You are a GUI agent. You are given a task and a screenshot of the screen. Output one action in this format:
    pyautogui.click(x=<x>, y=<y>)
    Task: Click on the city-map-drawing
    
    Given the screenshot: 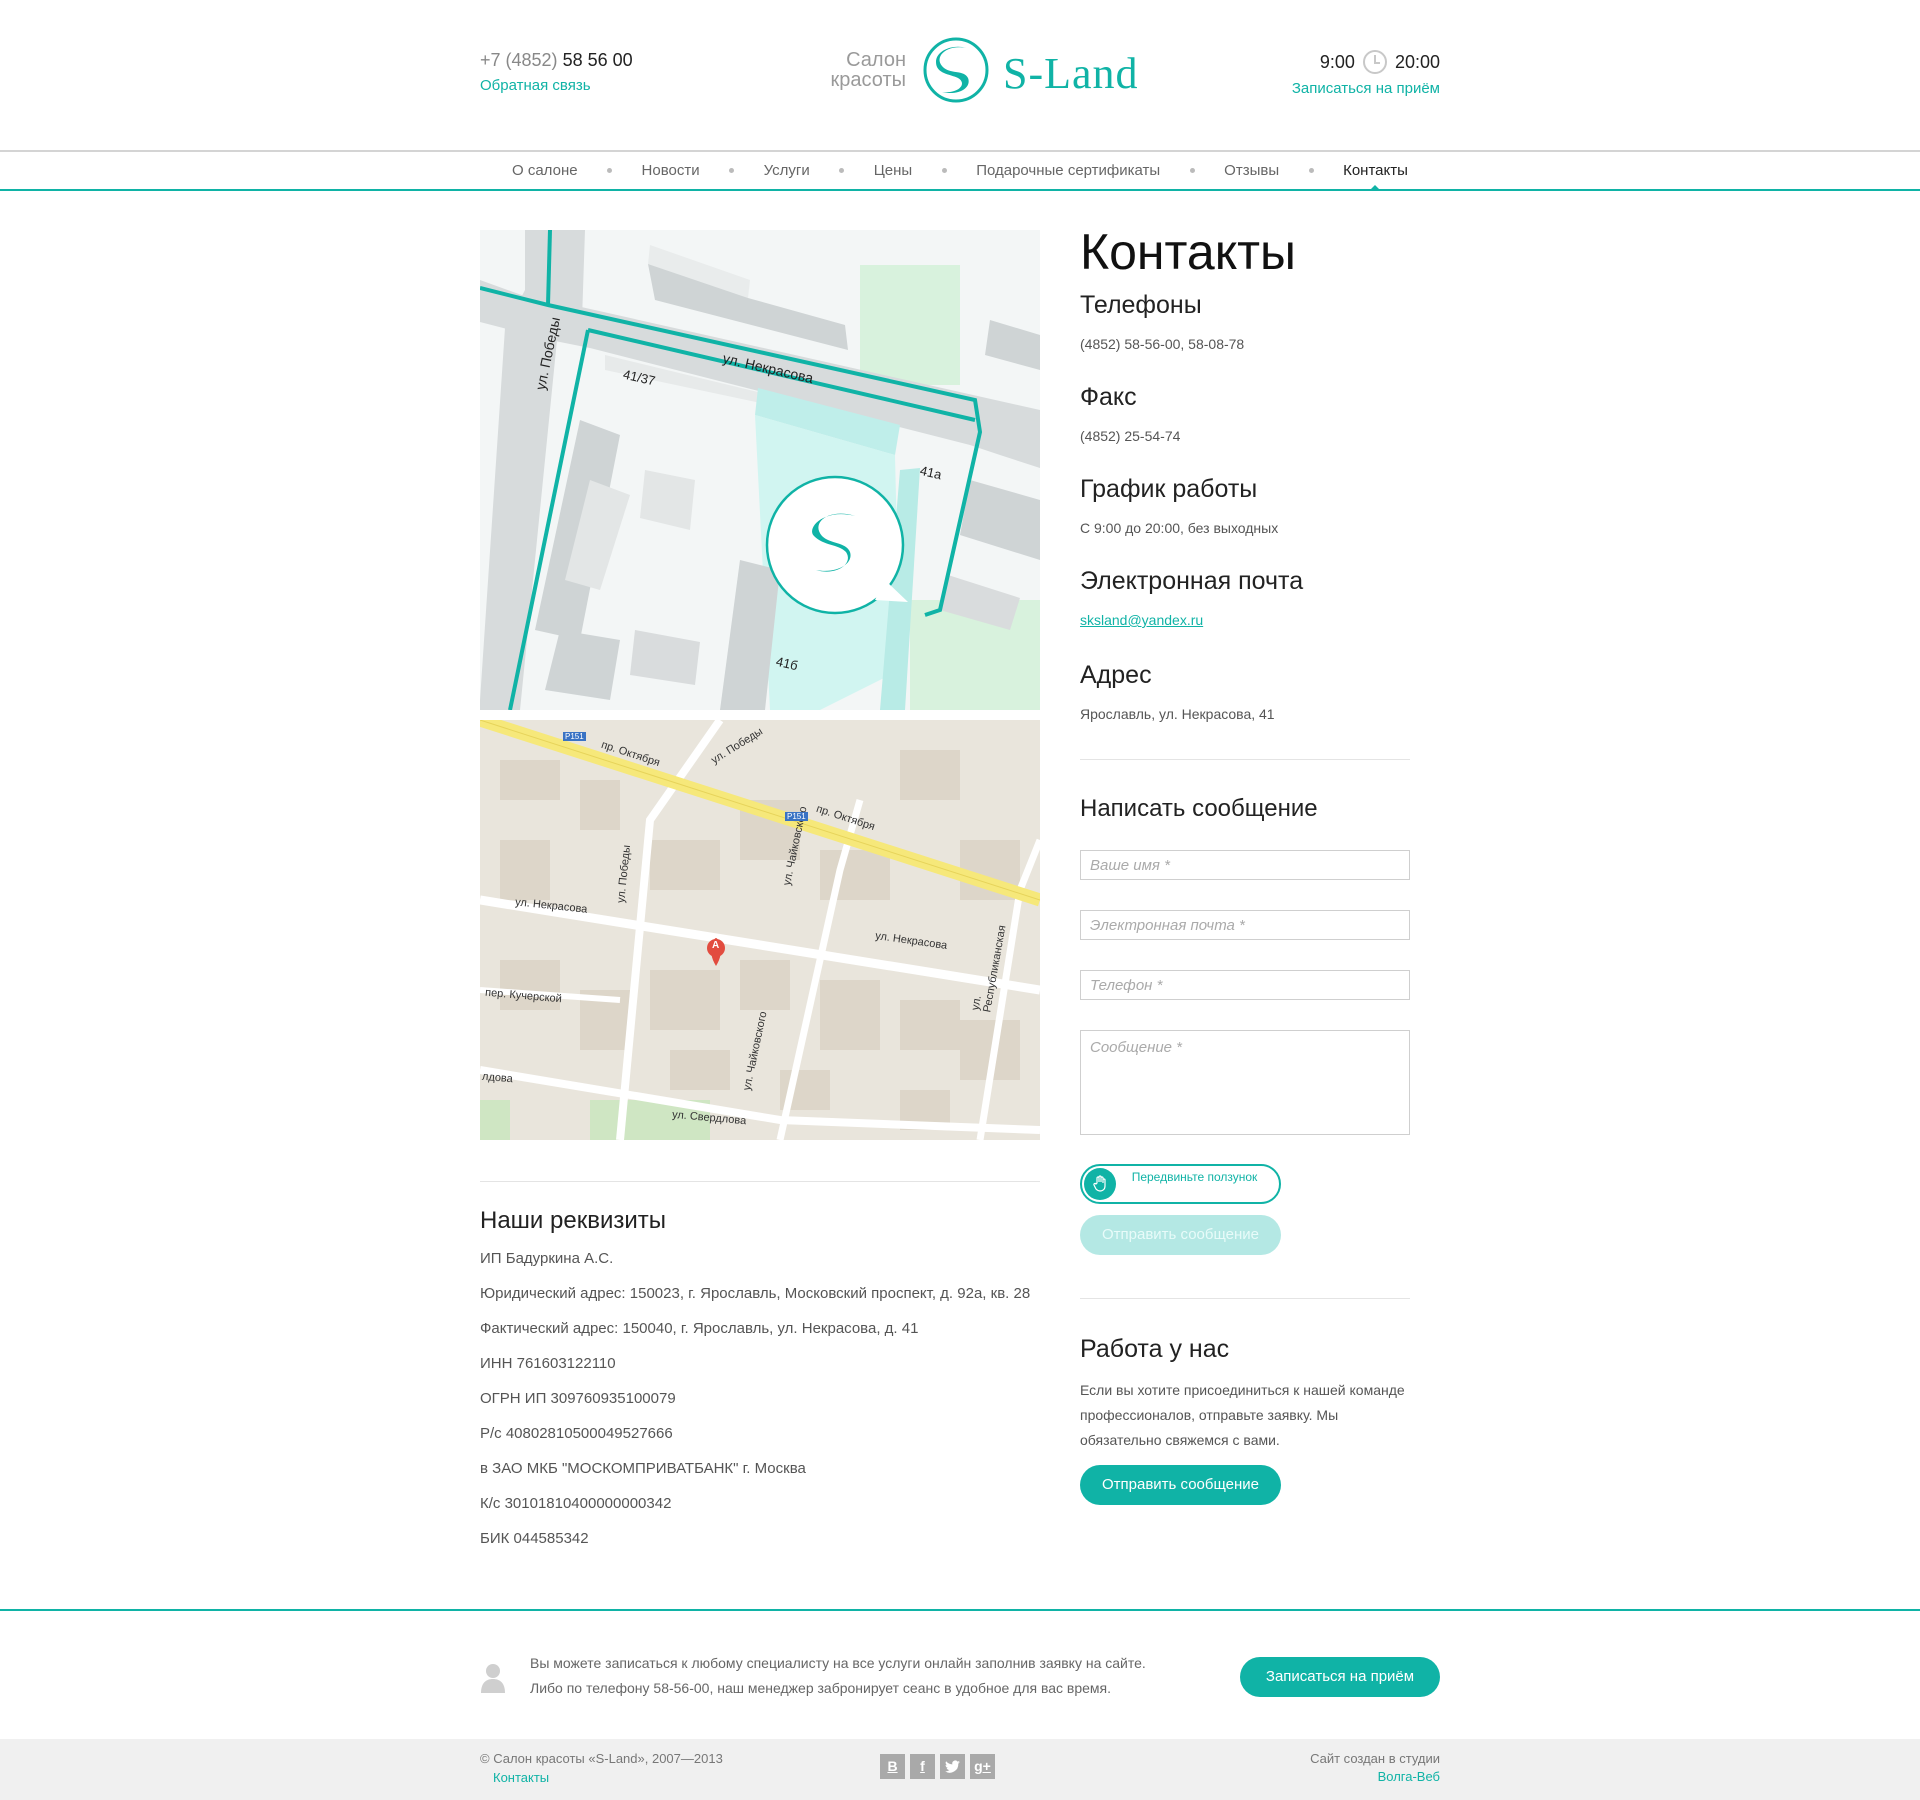 What is the action you would take?
    pyautogui.click(x=760, y=930)
    